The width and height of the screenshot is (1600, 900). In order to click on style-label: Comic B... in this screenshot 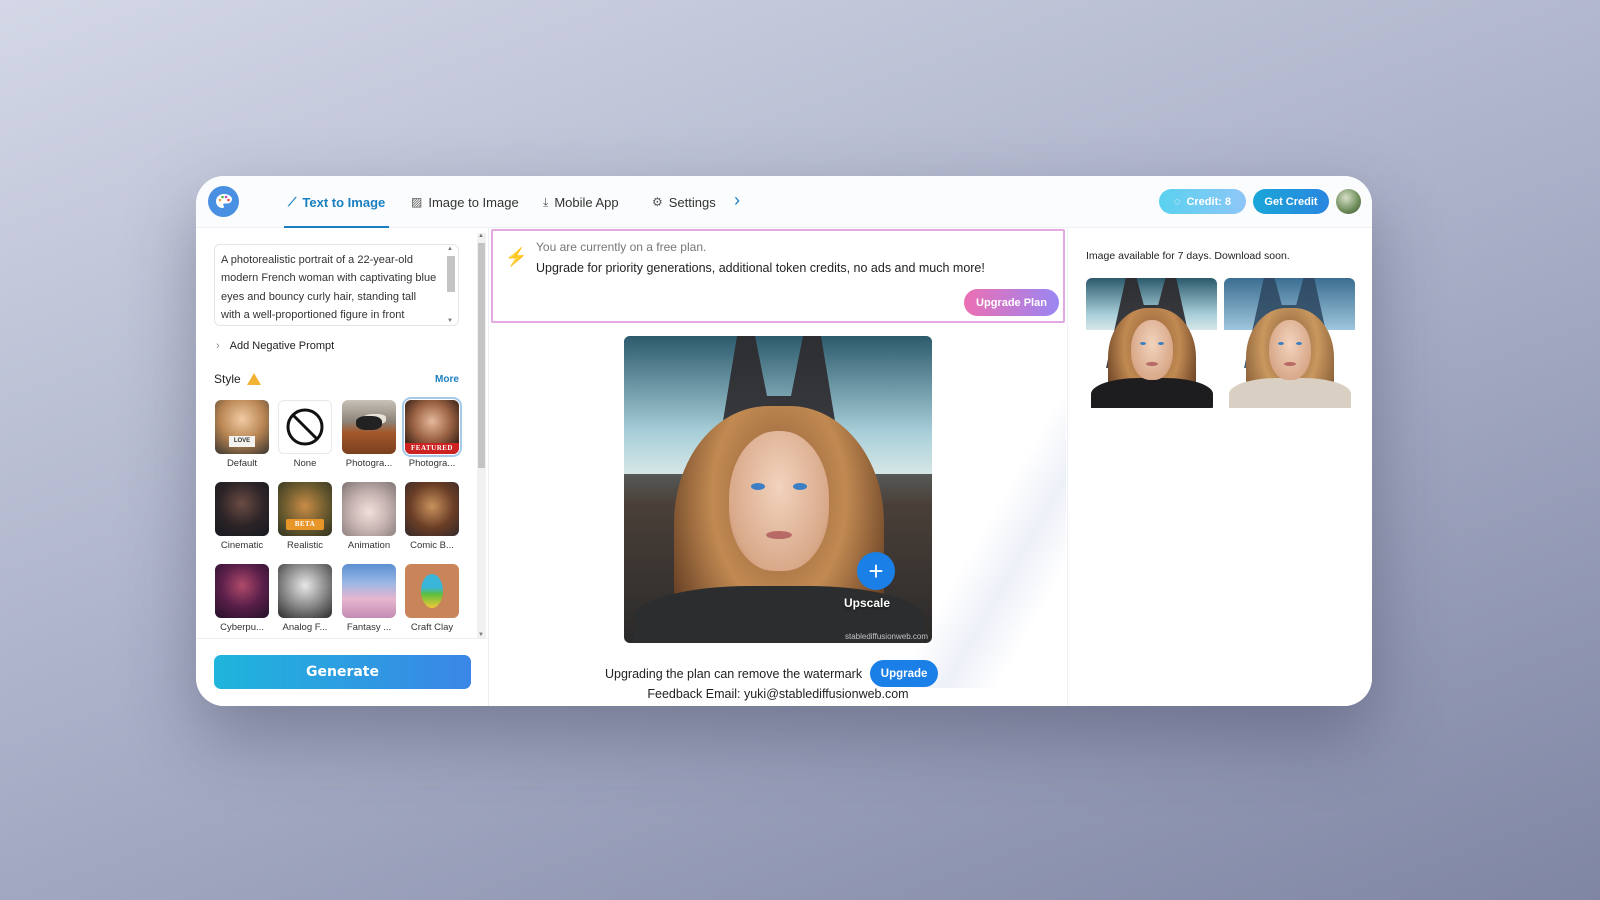, I will do `click(432, 545)`.